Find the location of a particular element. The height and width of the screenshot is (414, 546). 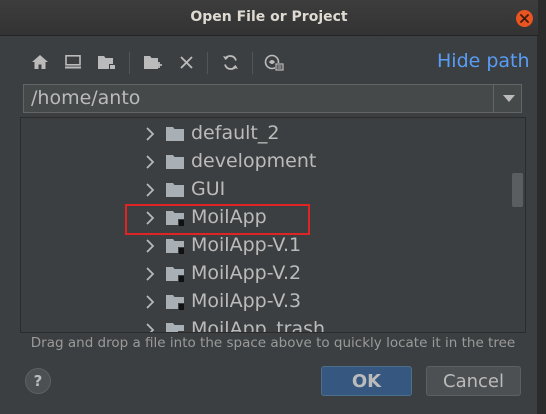

tree-item: MoilApp_trash is located at coordinates (266, 324).